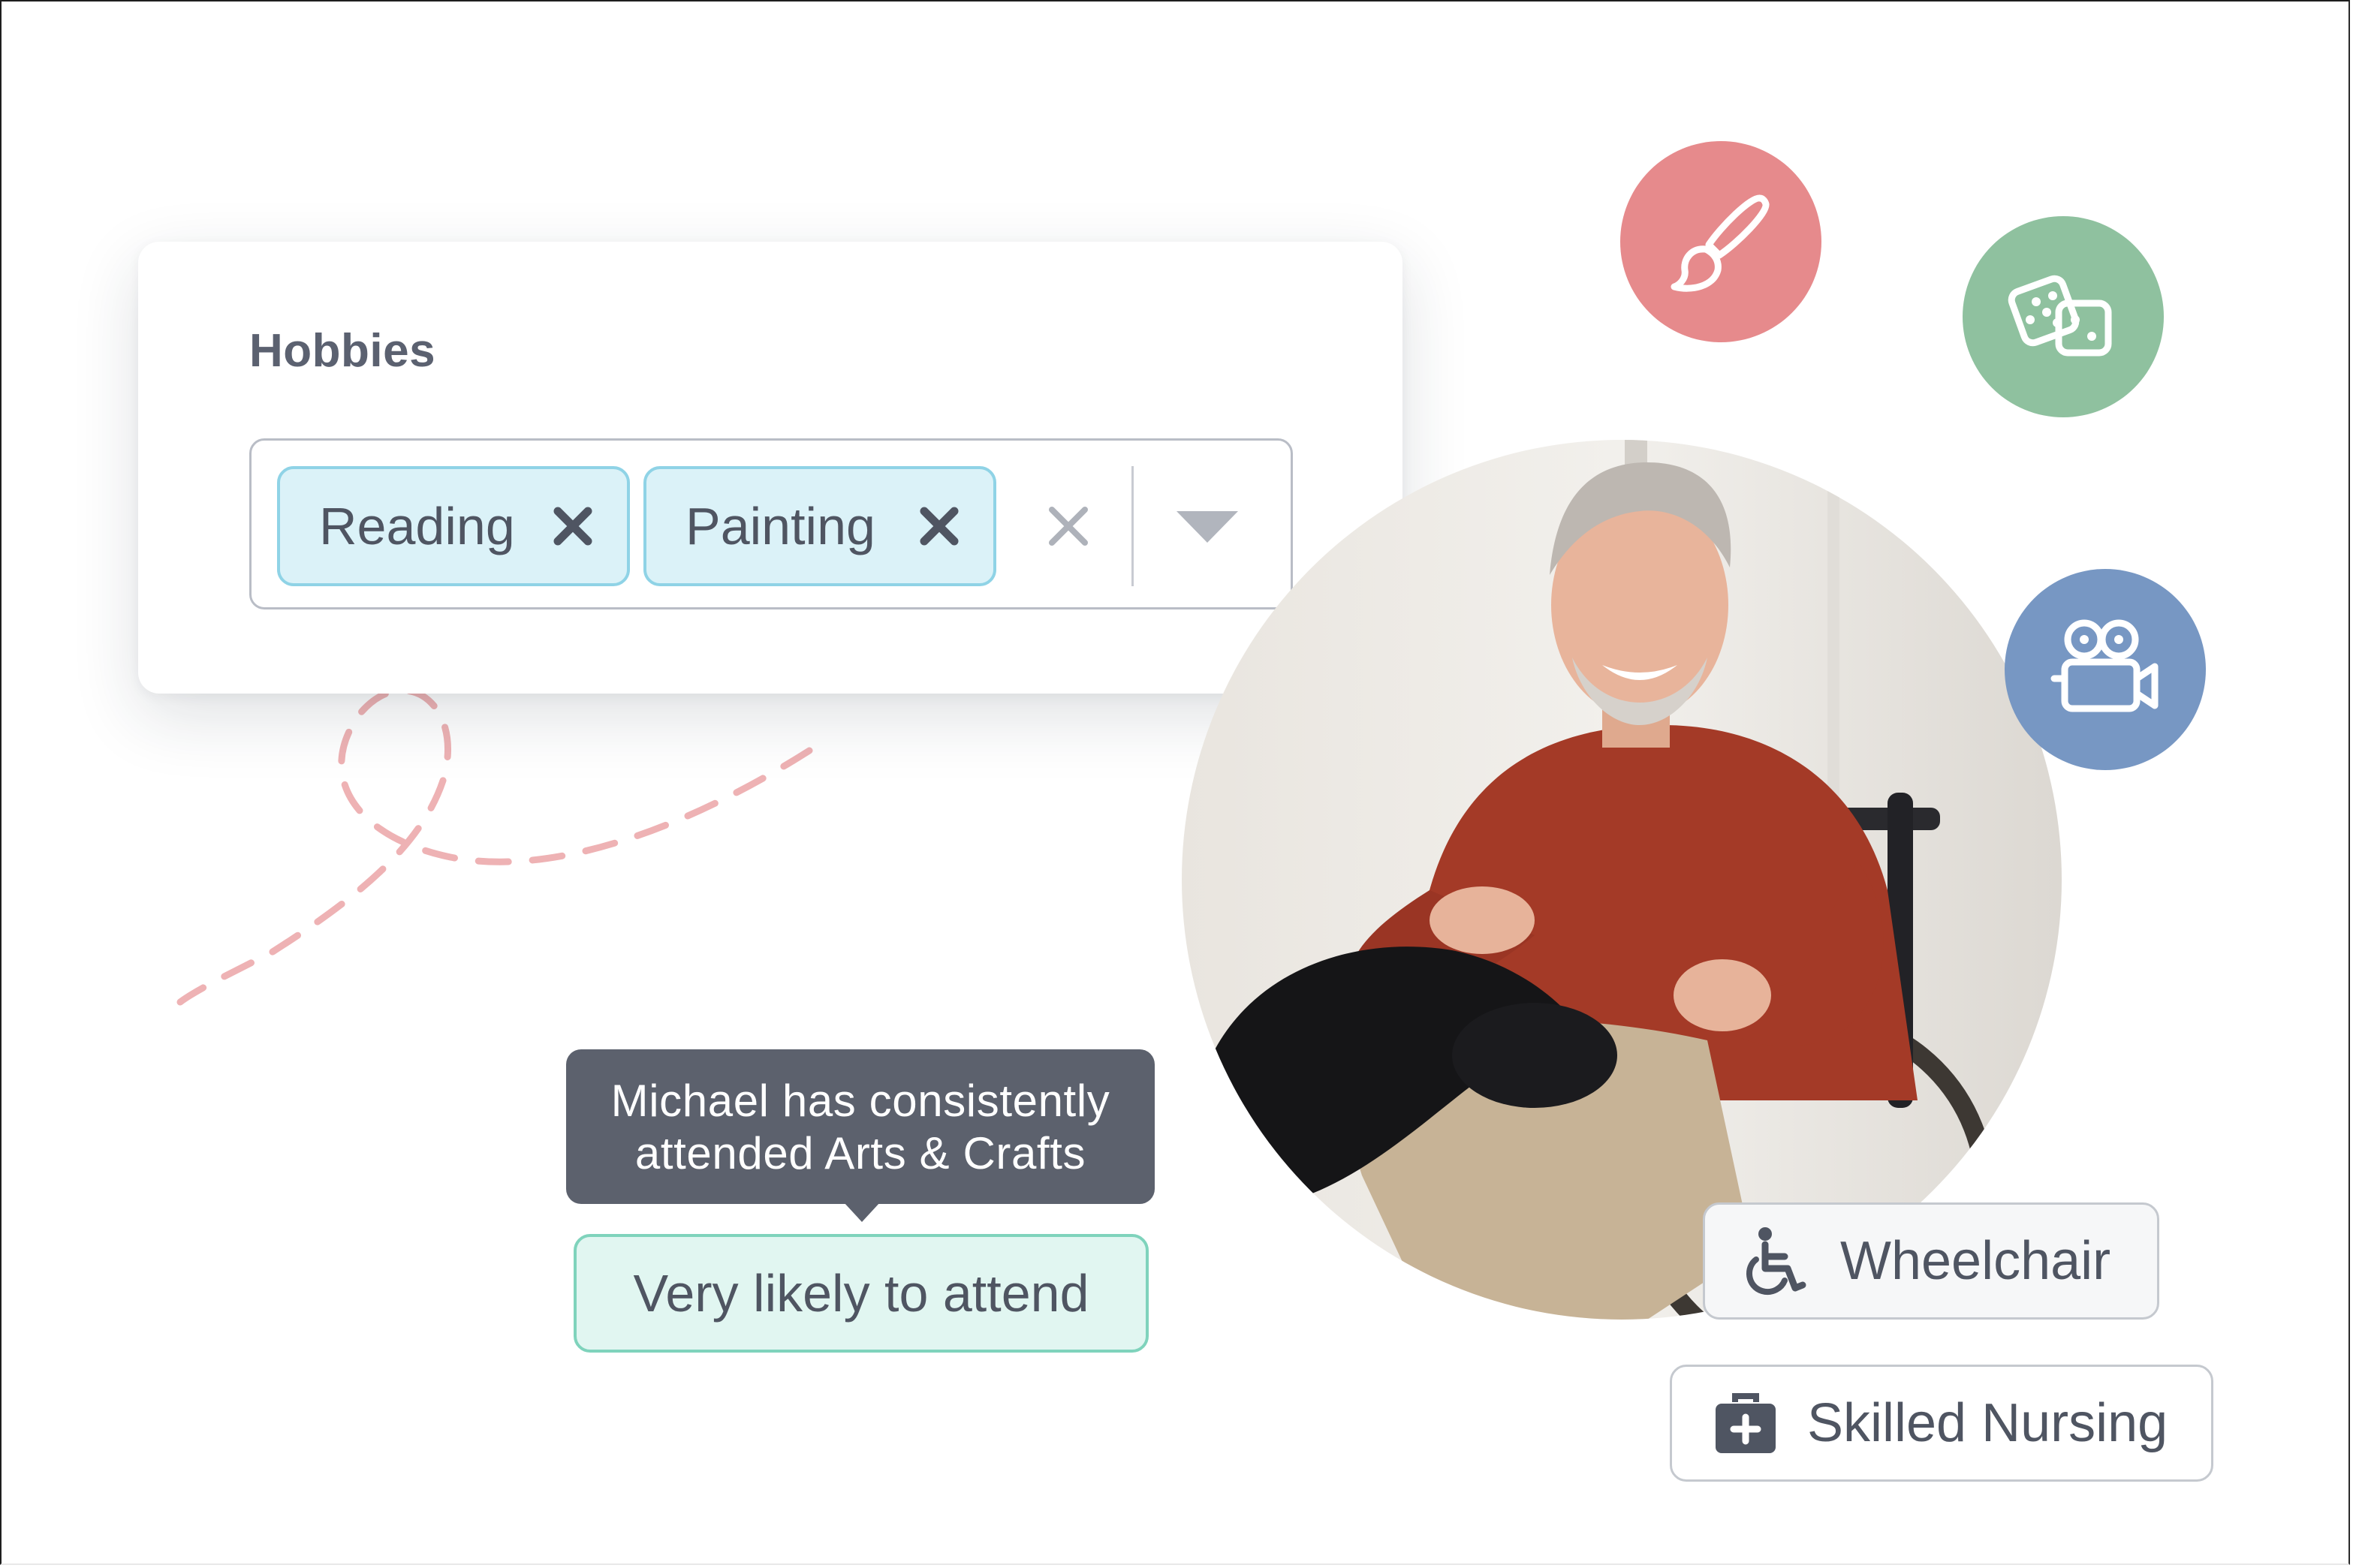 The image size is (2353, 1568). I want to click on chevron-down-icon, so click(1207, 526).